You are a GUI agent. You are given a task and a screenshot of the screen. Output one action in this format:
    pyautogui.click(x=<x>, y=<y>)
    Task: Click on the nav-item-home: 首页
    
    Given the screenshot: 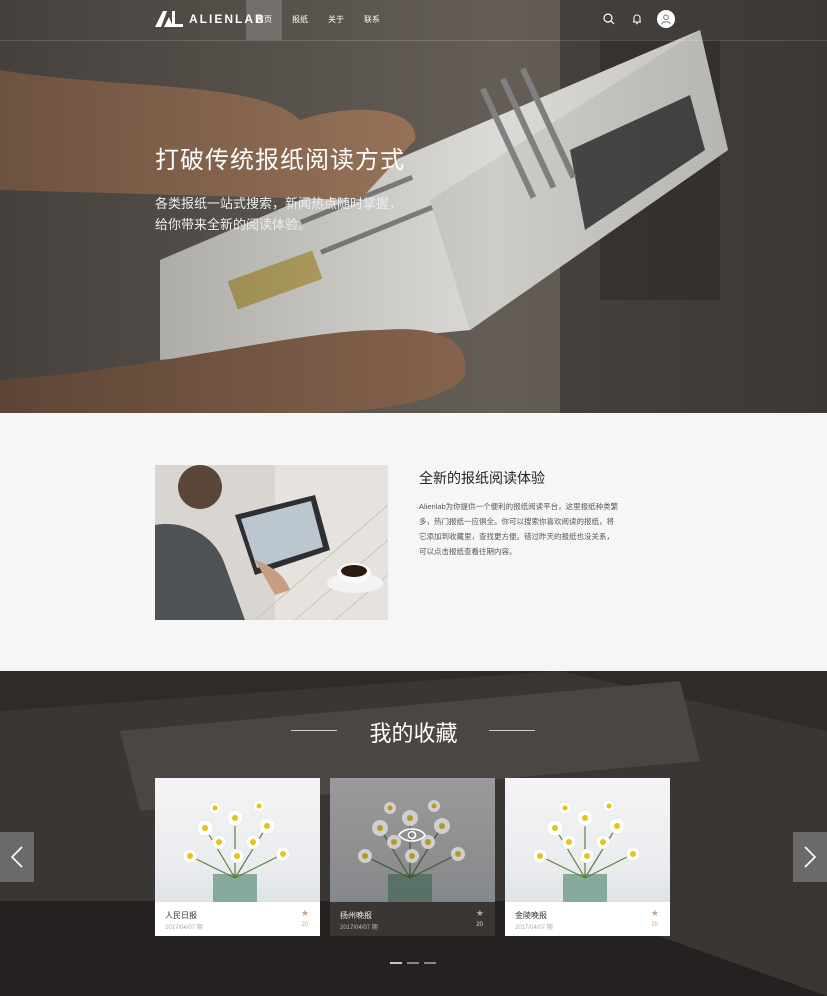 What is the action you would take?
    pyautogui.click(x=264, y=20)
    